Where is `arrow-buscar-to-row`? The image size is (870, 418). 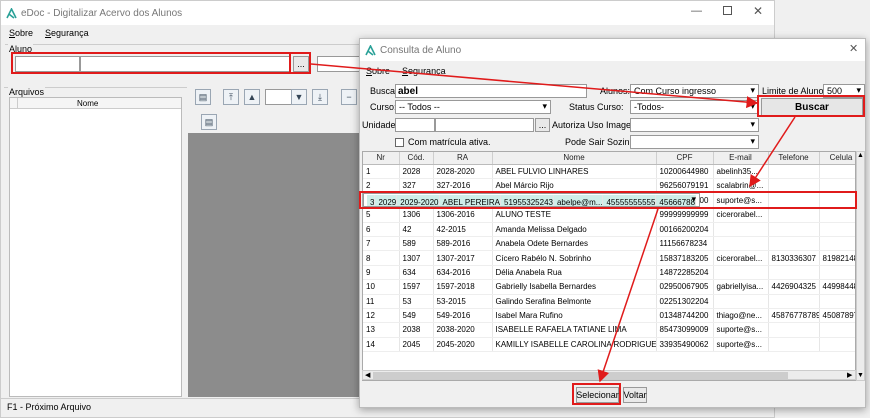
arrow-buscar-to-row is located at coordinates (772, 152).